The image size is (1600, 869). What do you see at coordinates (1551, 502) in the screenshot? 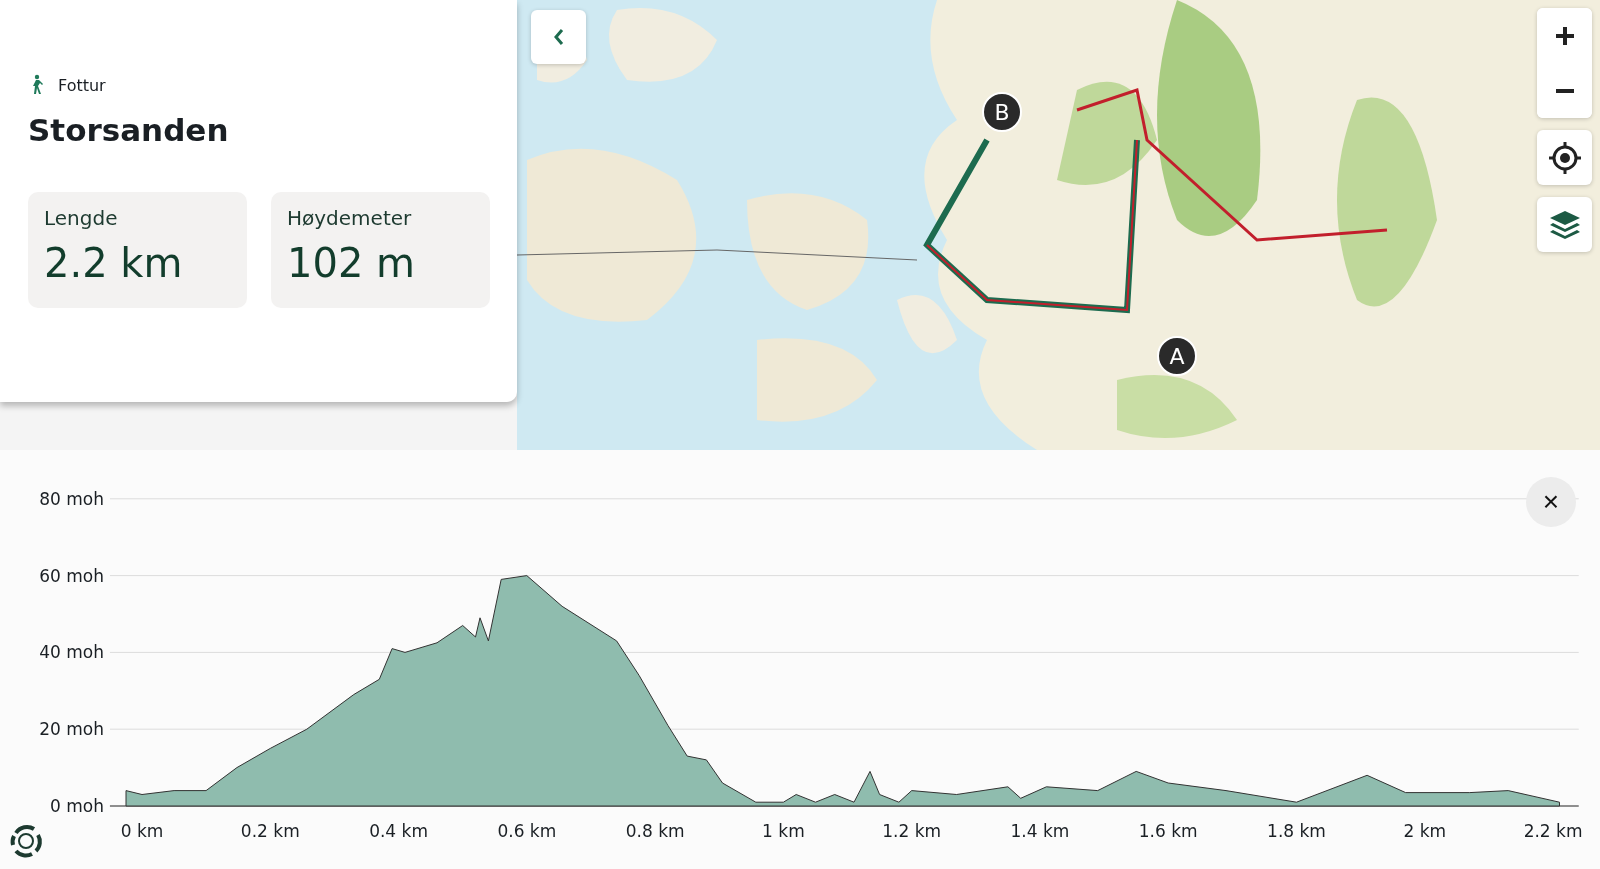
I see `close-button: ×` at bounding box center [1551, 502].